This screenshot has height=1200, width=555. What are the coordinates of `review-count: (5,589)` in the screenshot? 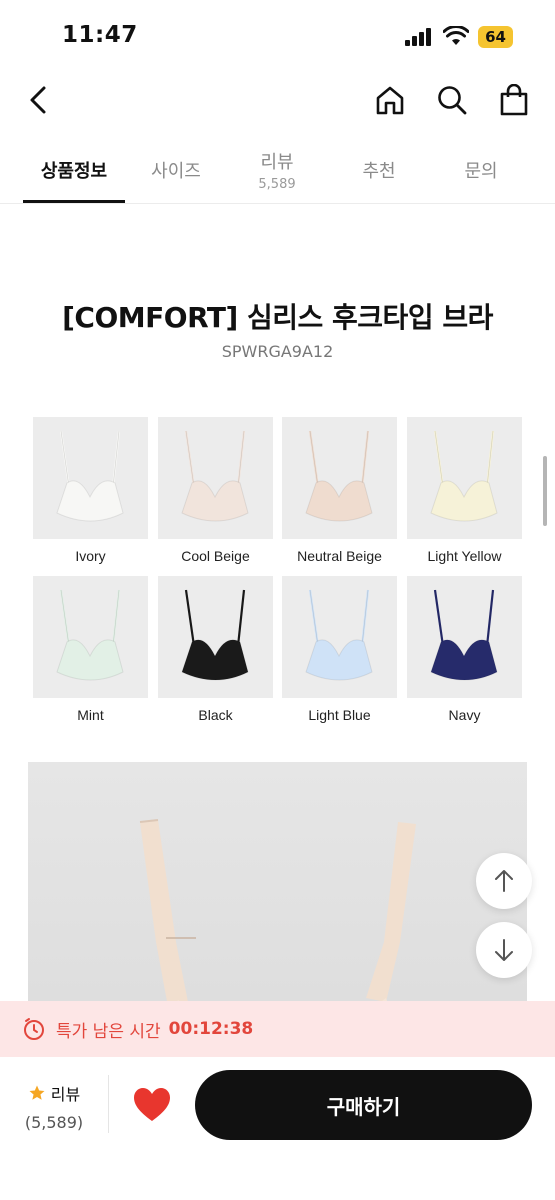 It's located at (54, 1122).